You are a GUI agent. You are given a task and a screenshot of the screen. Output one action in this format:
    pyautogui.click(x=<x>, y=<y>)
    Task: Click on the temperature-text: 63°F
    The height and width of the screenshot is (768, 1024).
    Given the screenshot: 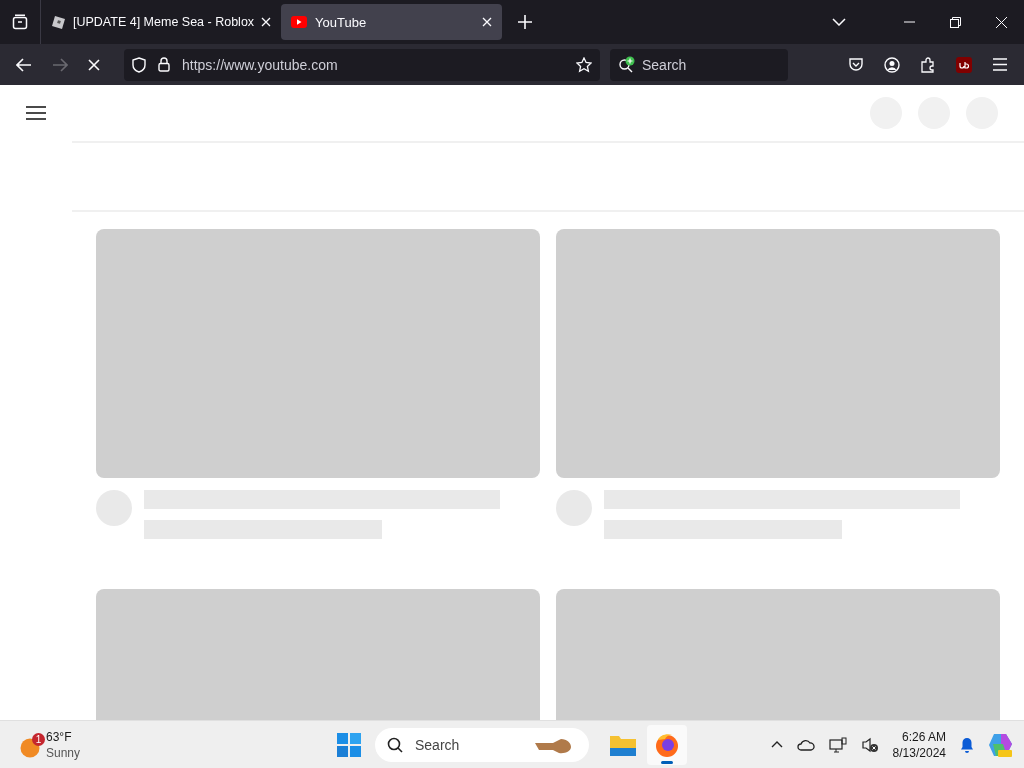 What is the action you would take?
    pyautogui.click(x=59, y=736)
    